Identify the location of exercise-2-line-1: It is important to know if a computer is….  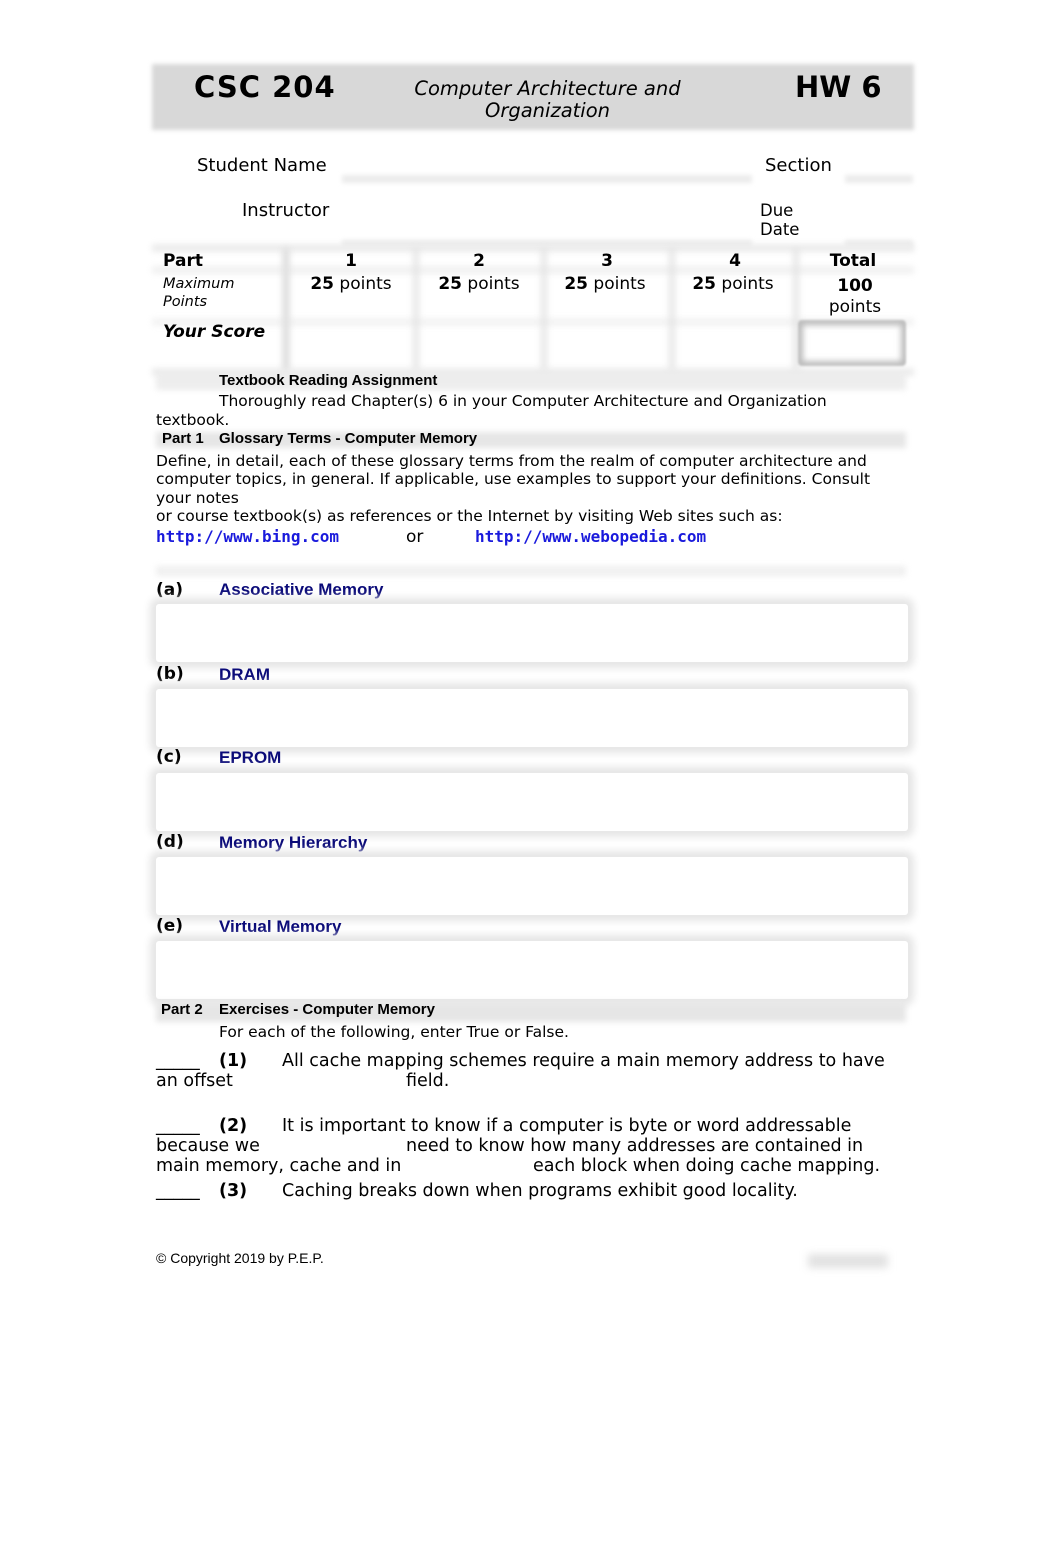
(567, 1126).